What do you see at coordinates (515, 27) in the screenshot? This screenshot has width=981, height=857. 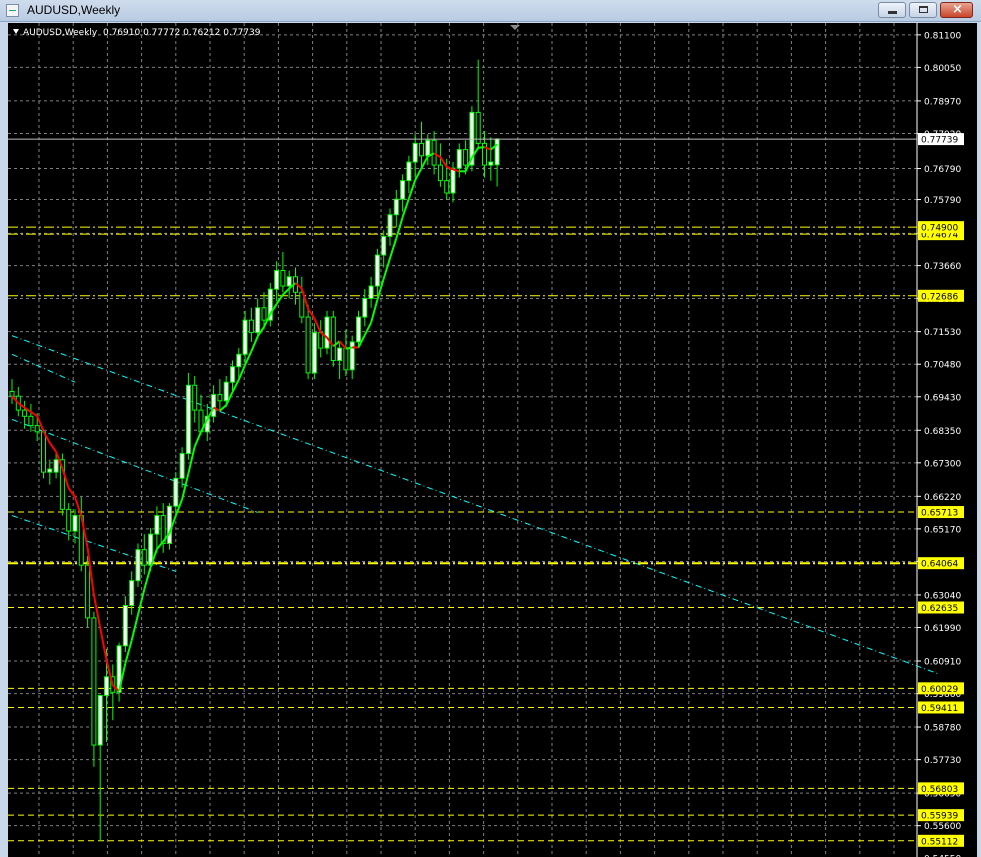 I see `chart-shift-marker` at bounding box center [515, 27].